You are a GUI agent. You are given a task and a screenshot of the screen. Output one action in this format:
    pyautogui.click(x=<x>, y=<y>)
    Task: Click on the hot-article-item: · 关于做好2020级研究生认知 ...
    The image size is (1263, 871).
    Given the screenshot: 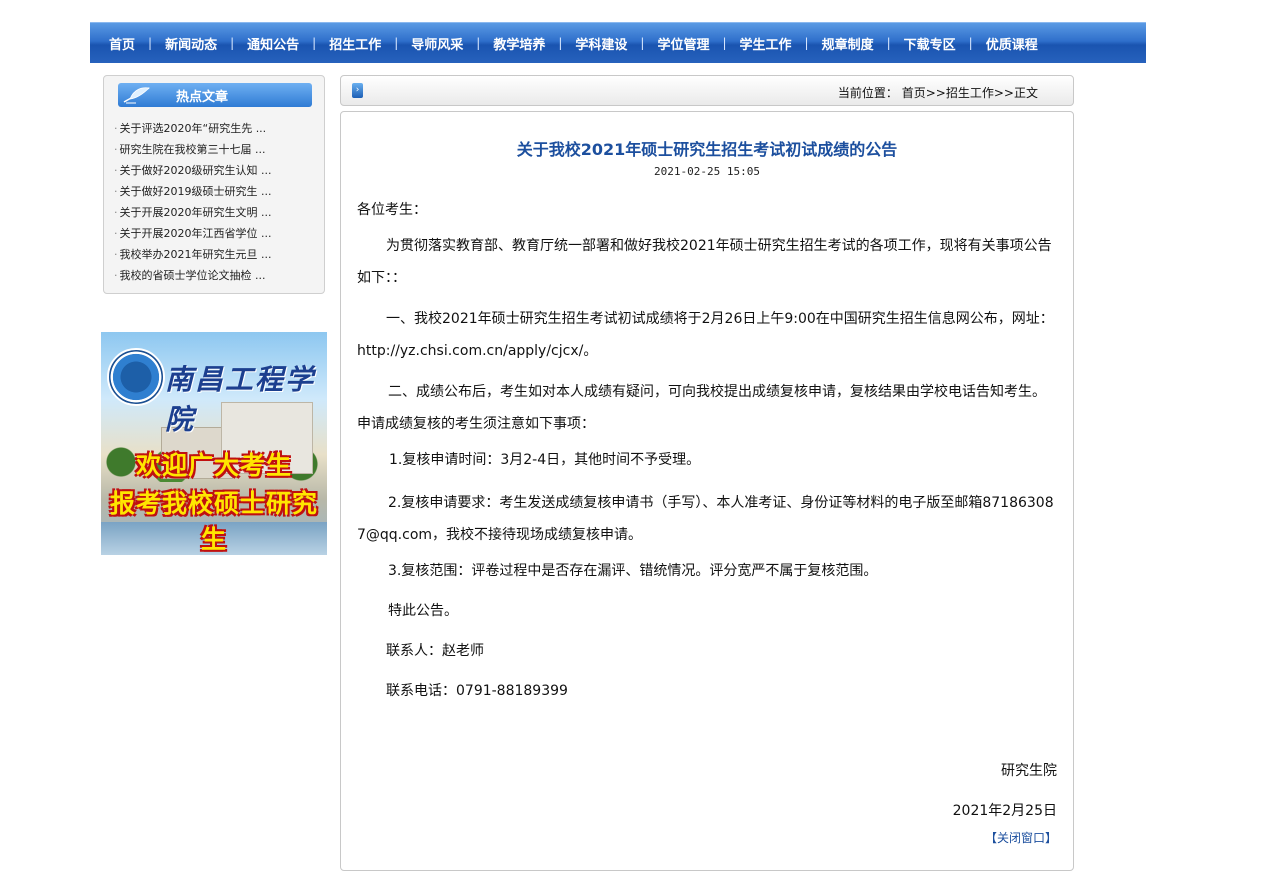 What is the action you would take?
    pyautogui.click(x=192, y=174)
    